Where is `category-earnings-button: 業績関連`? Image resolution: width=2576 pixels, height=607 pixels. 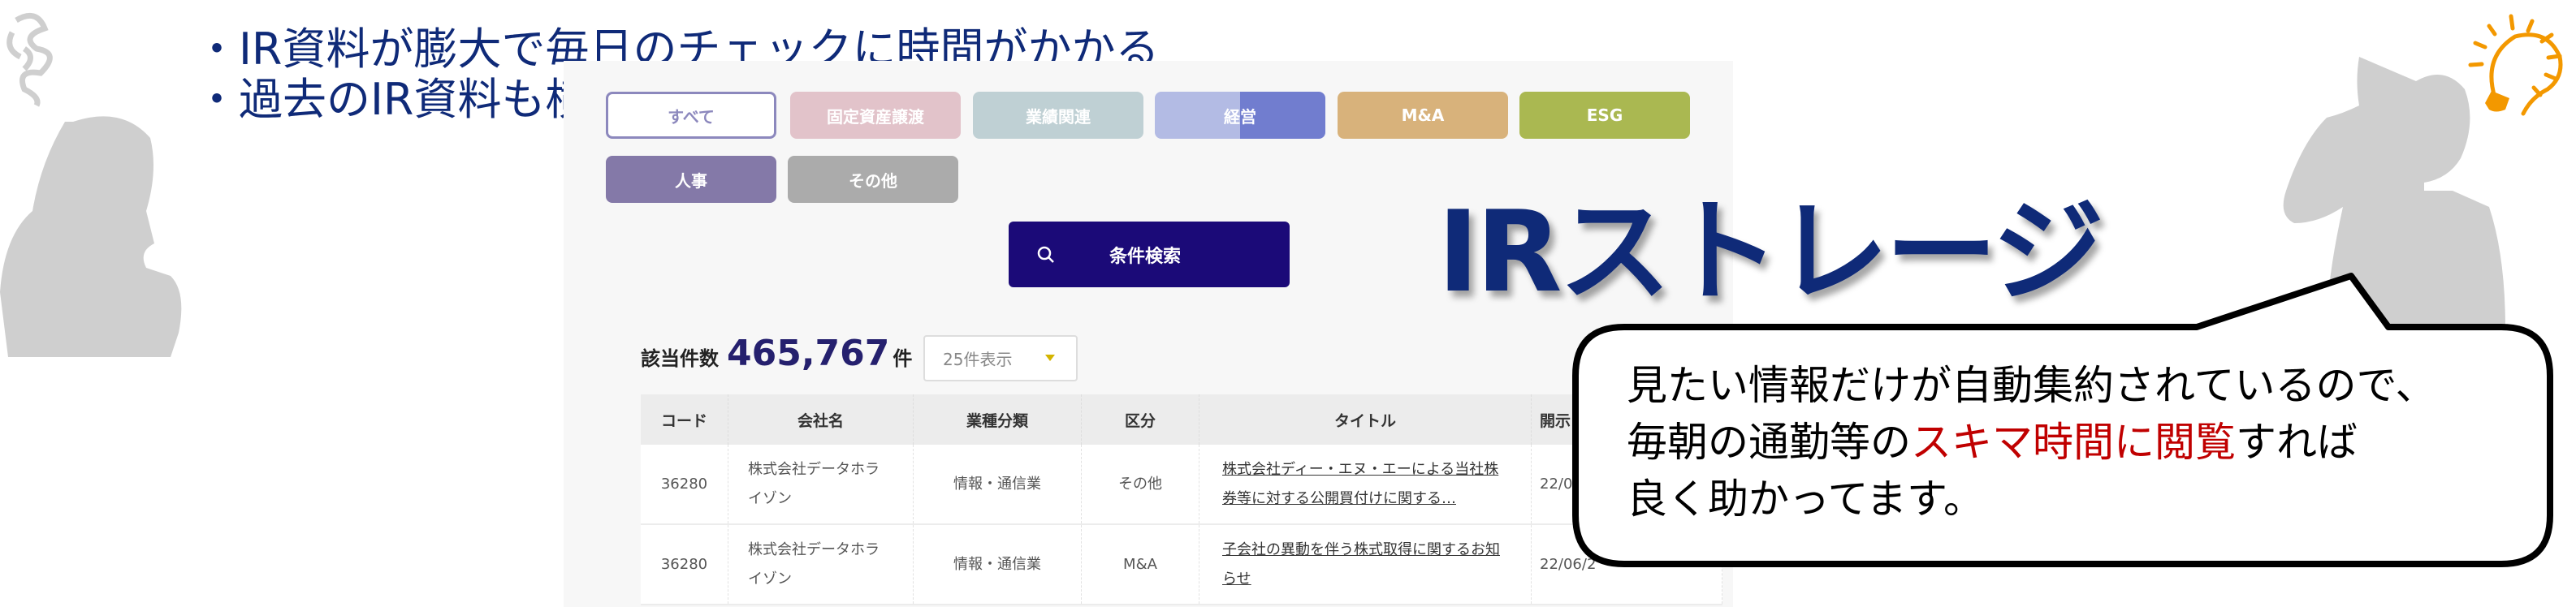
category-earnings-button: 業績関連 is located at coordinates (1058, 116).